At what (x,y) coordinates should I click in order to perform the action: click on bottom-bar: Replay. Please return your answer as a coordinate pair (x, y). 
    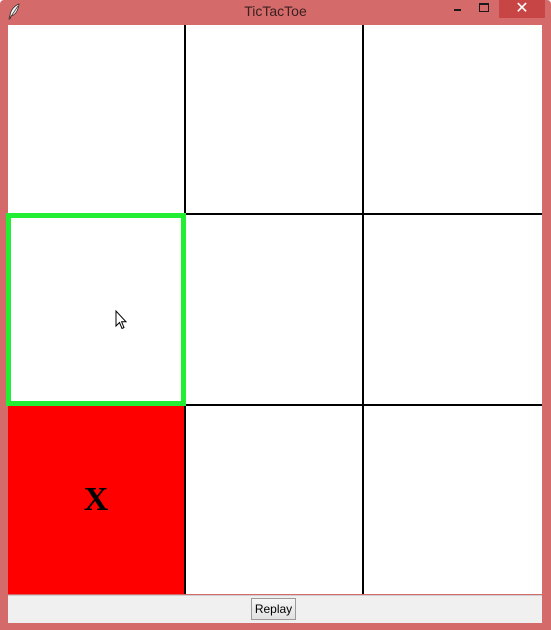
    Looking at the image, I should click on (275, 609).